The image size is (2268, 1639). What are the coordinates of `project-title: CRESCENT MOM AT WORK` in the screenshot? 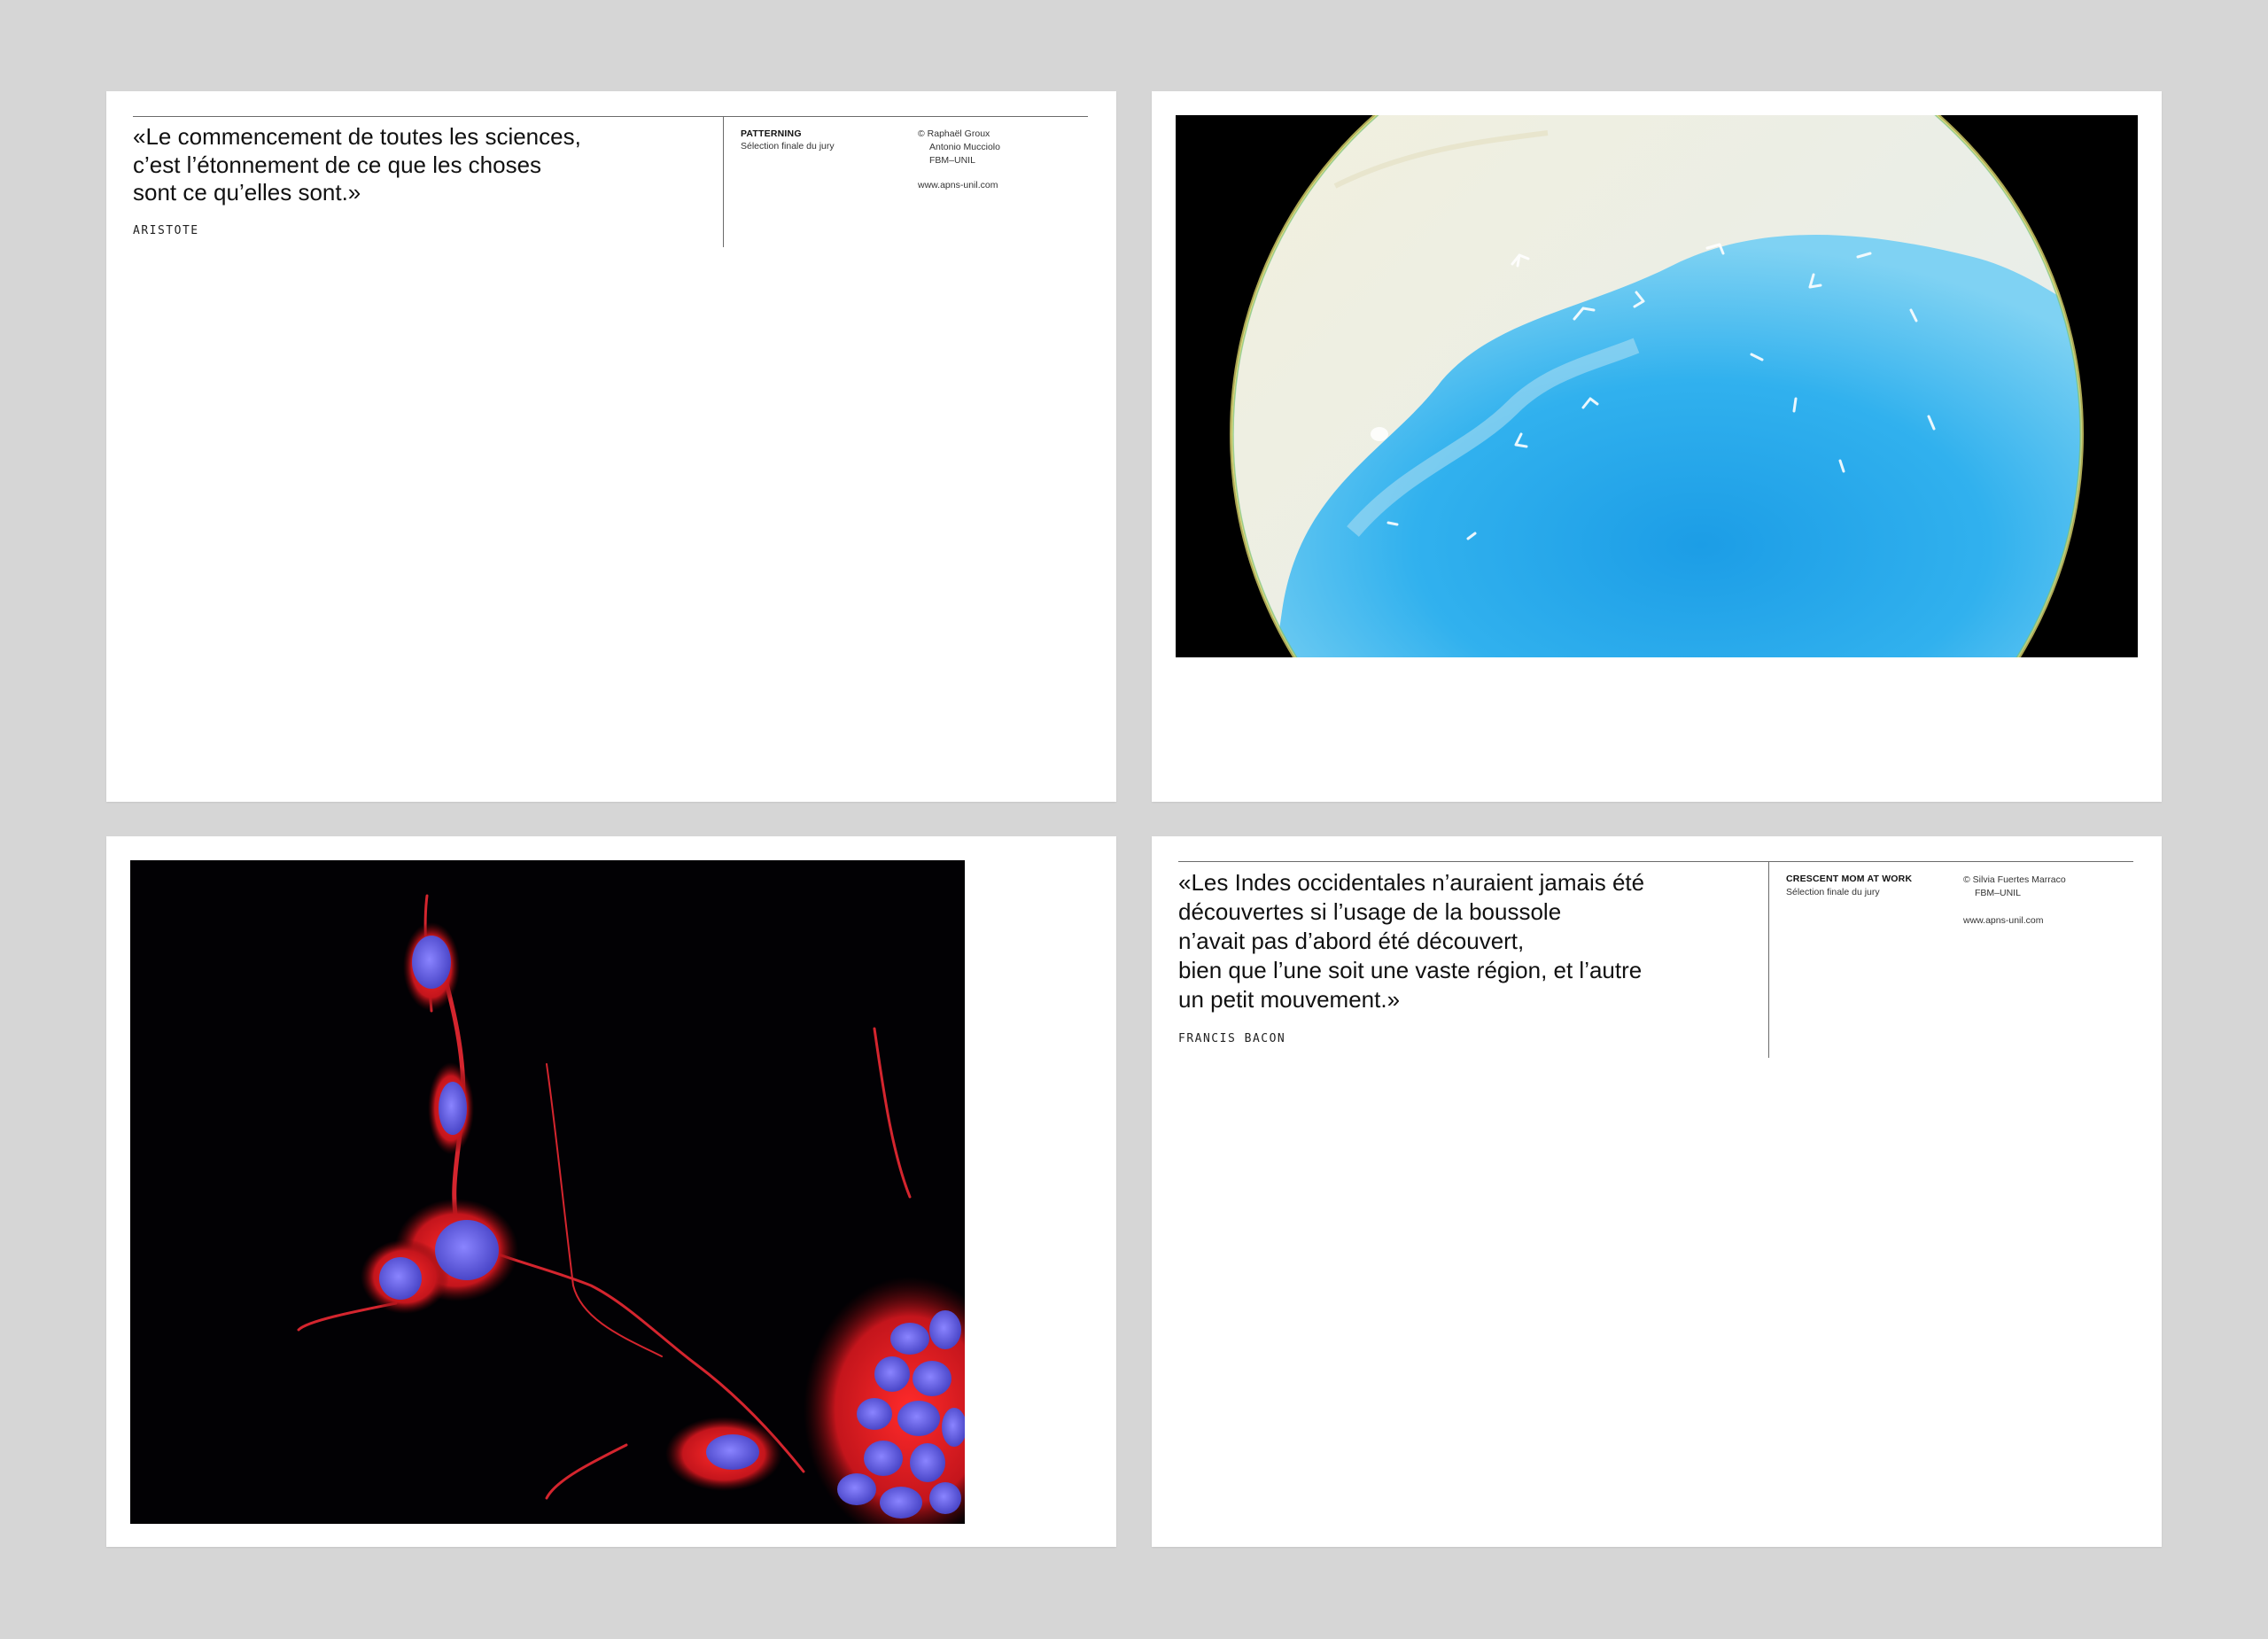 It's located at (1850, 879).